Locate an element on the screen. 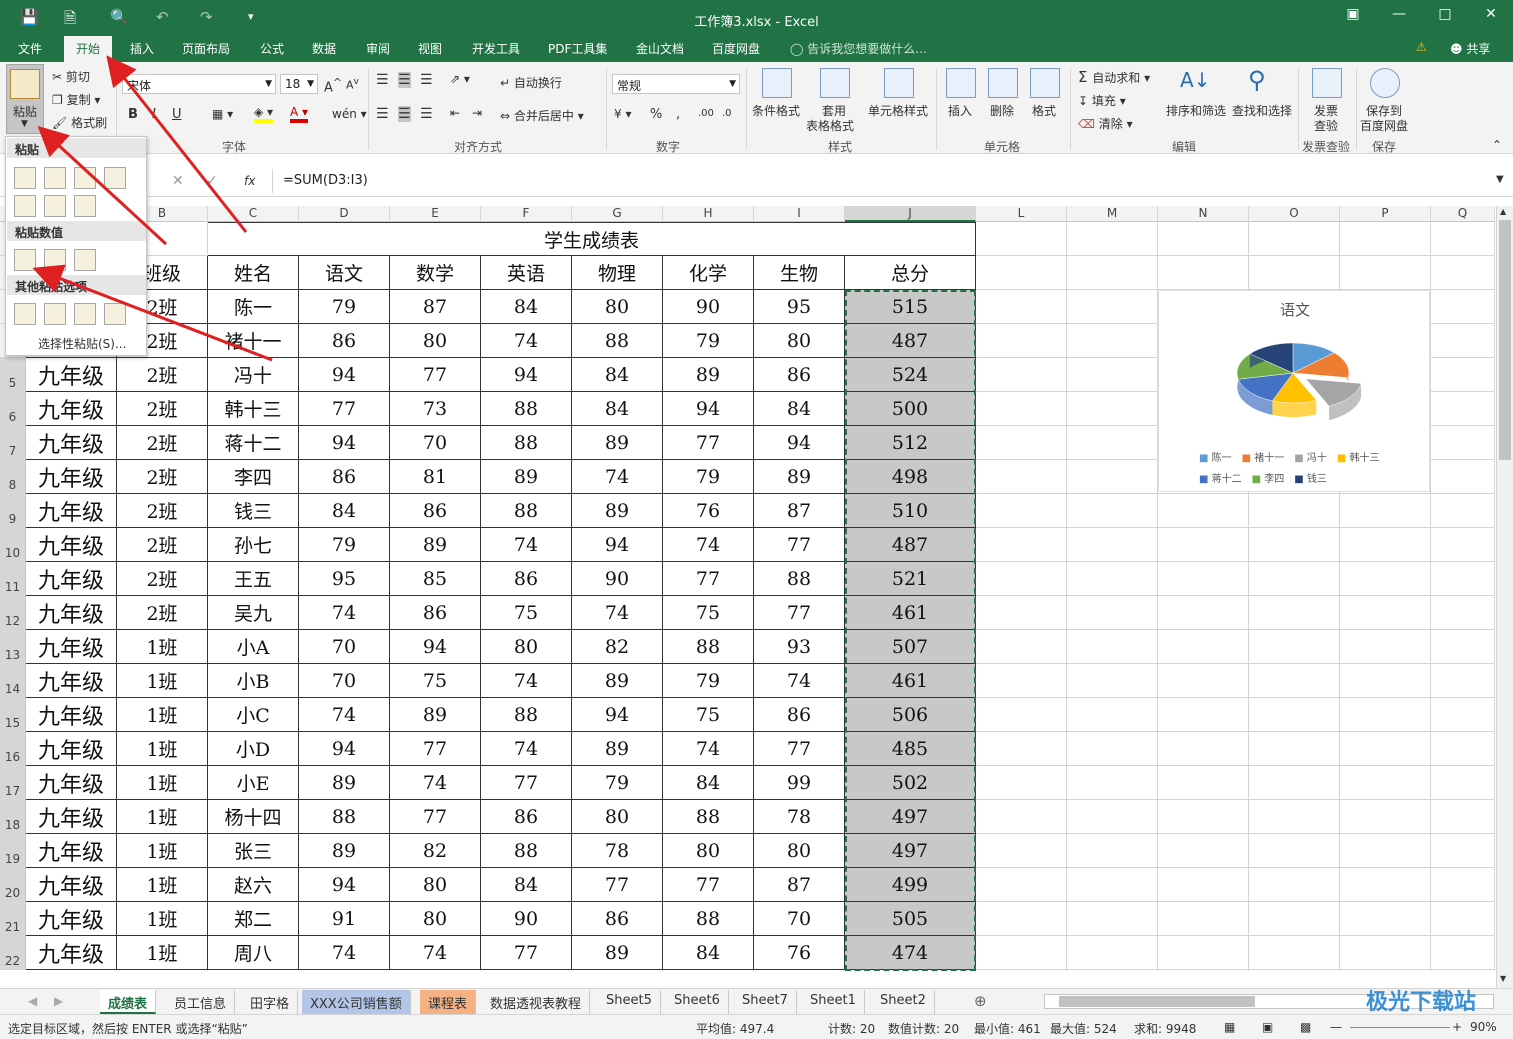  copy-button: ❐ 复制 ▾ is located at coordinates (76, 99).